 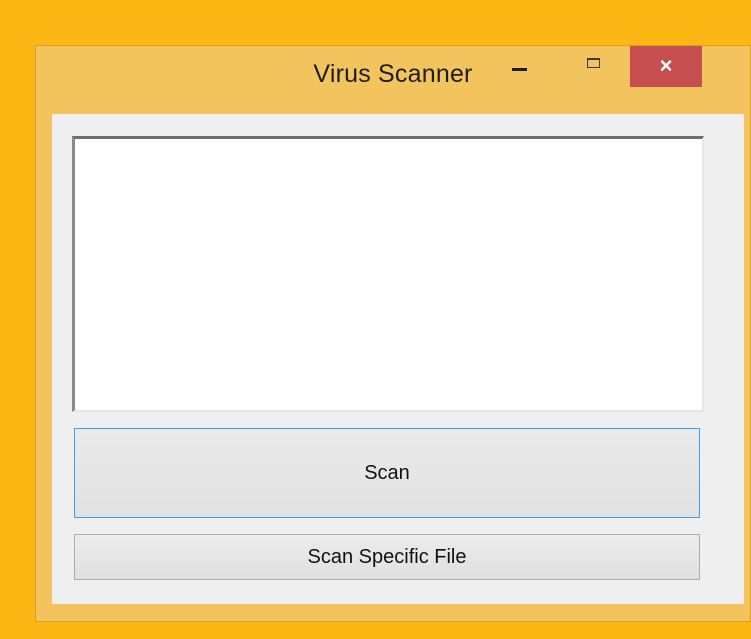 What do you see at coordinates (593, 62) in the screenshot?
I see `maximize-icon` at bounding box center [593, 62].